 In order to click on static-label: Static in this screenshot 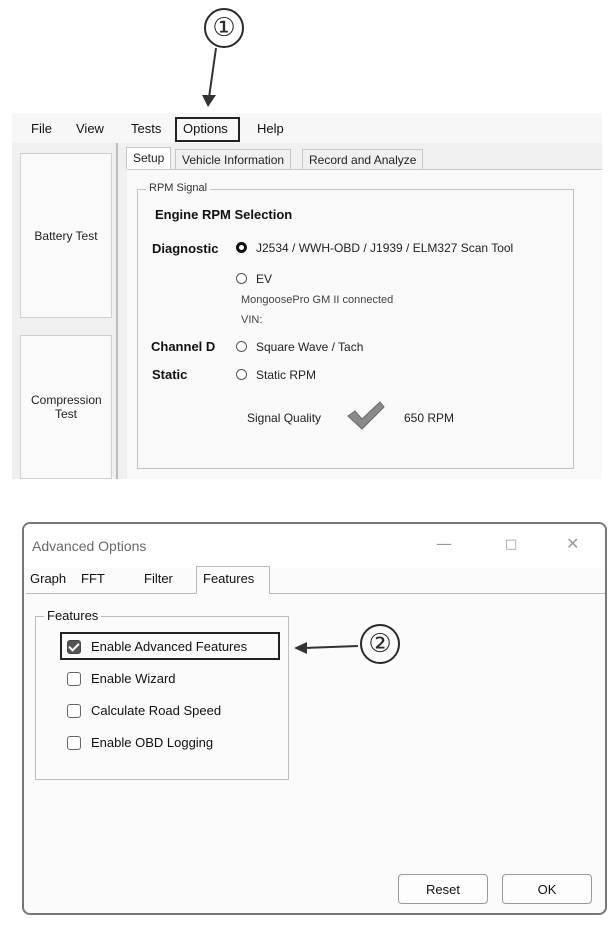, I will do `click(170, 374)`.